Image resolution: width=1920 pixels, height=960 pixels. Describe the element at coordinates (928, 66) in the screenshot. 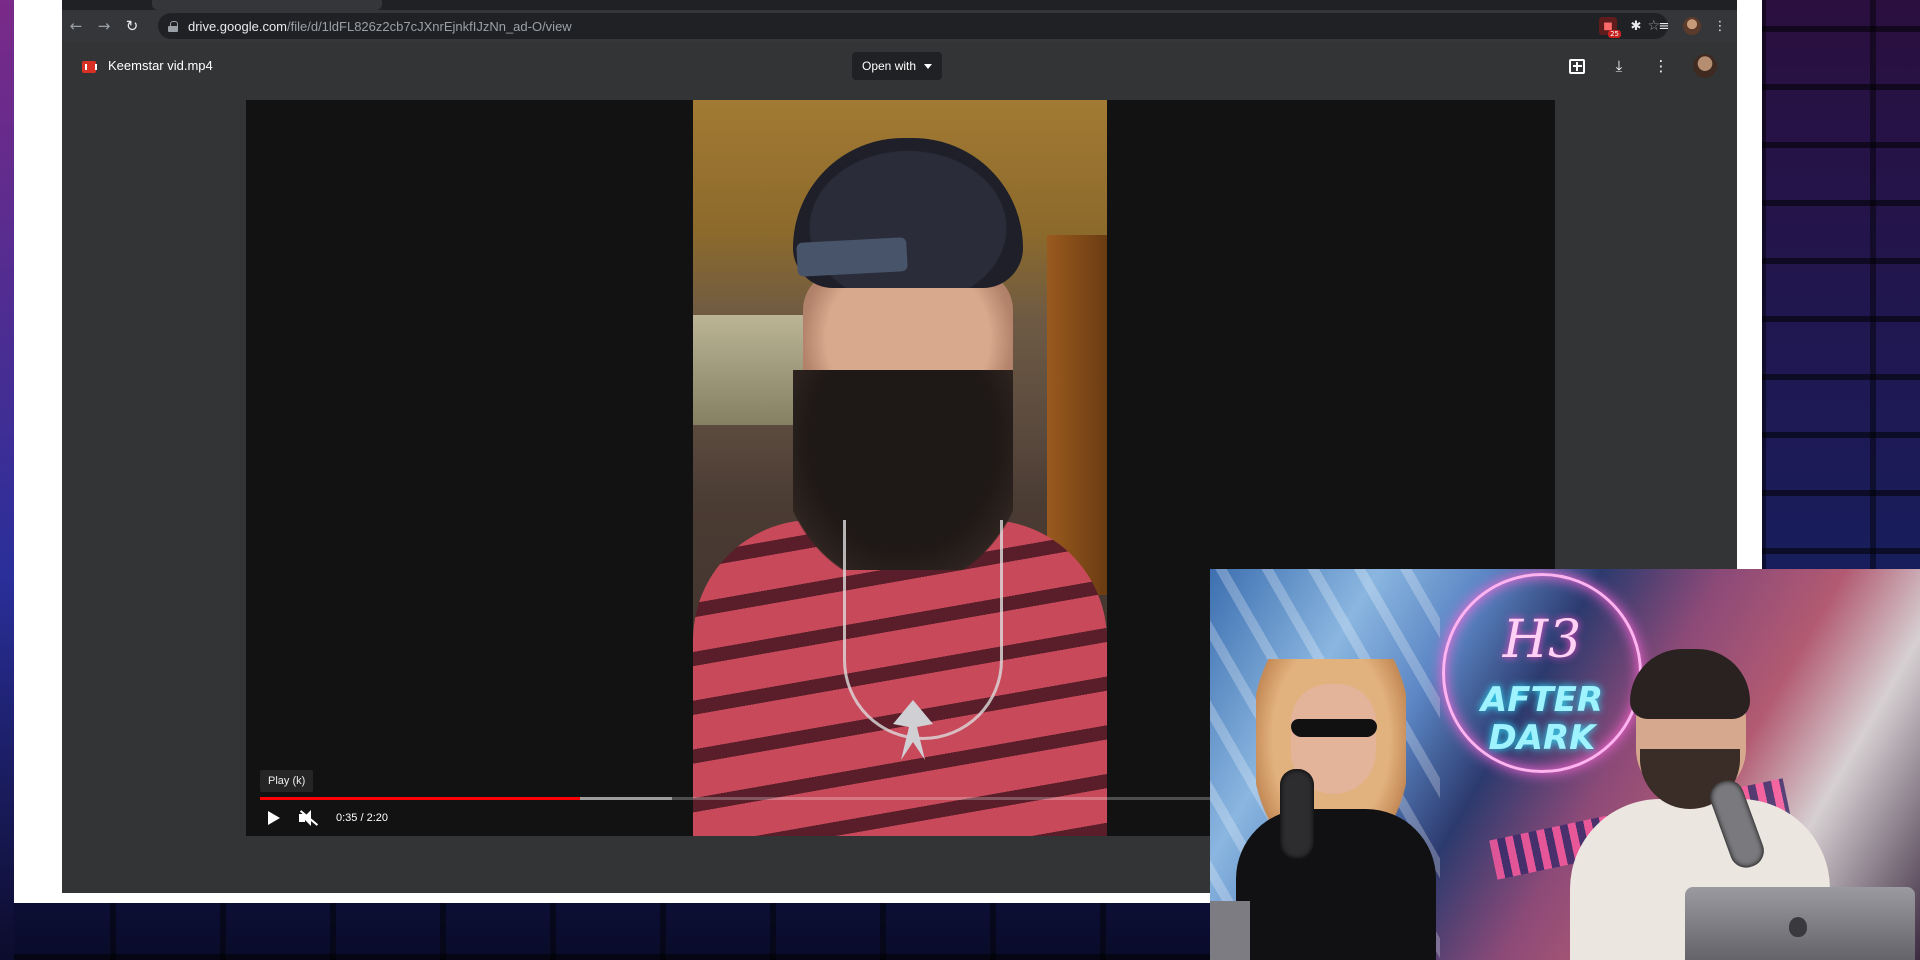

I see `caret-down-icon` at that location.